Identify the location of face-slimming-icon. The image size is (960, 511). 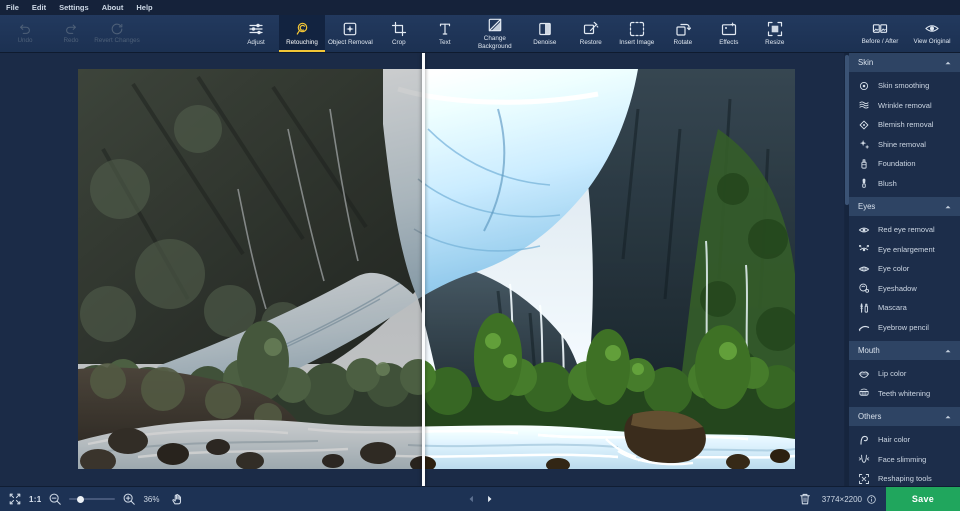
(864, 459).